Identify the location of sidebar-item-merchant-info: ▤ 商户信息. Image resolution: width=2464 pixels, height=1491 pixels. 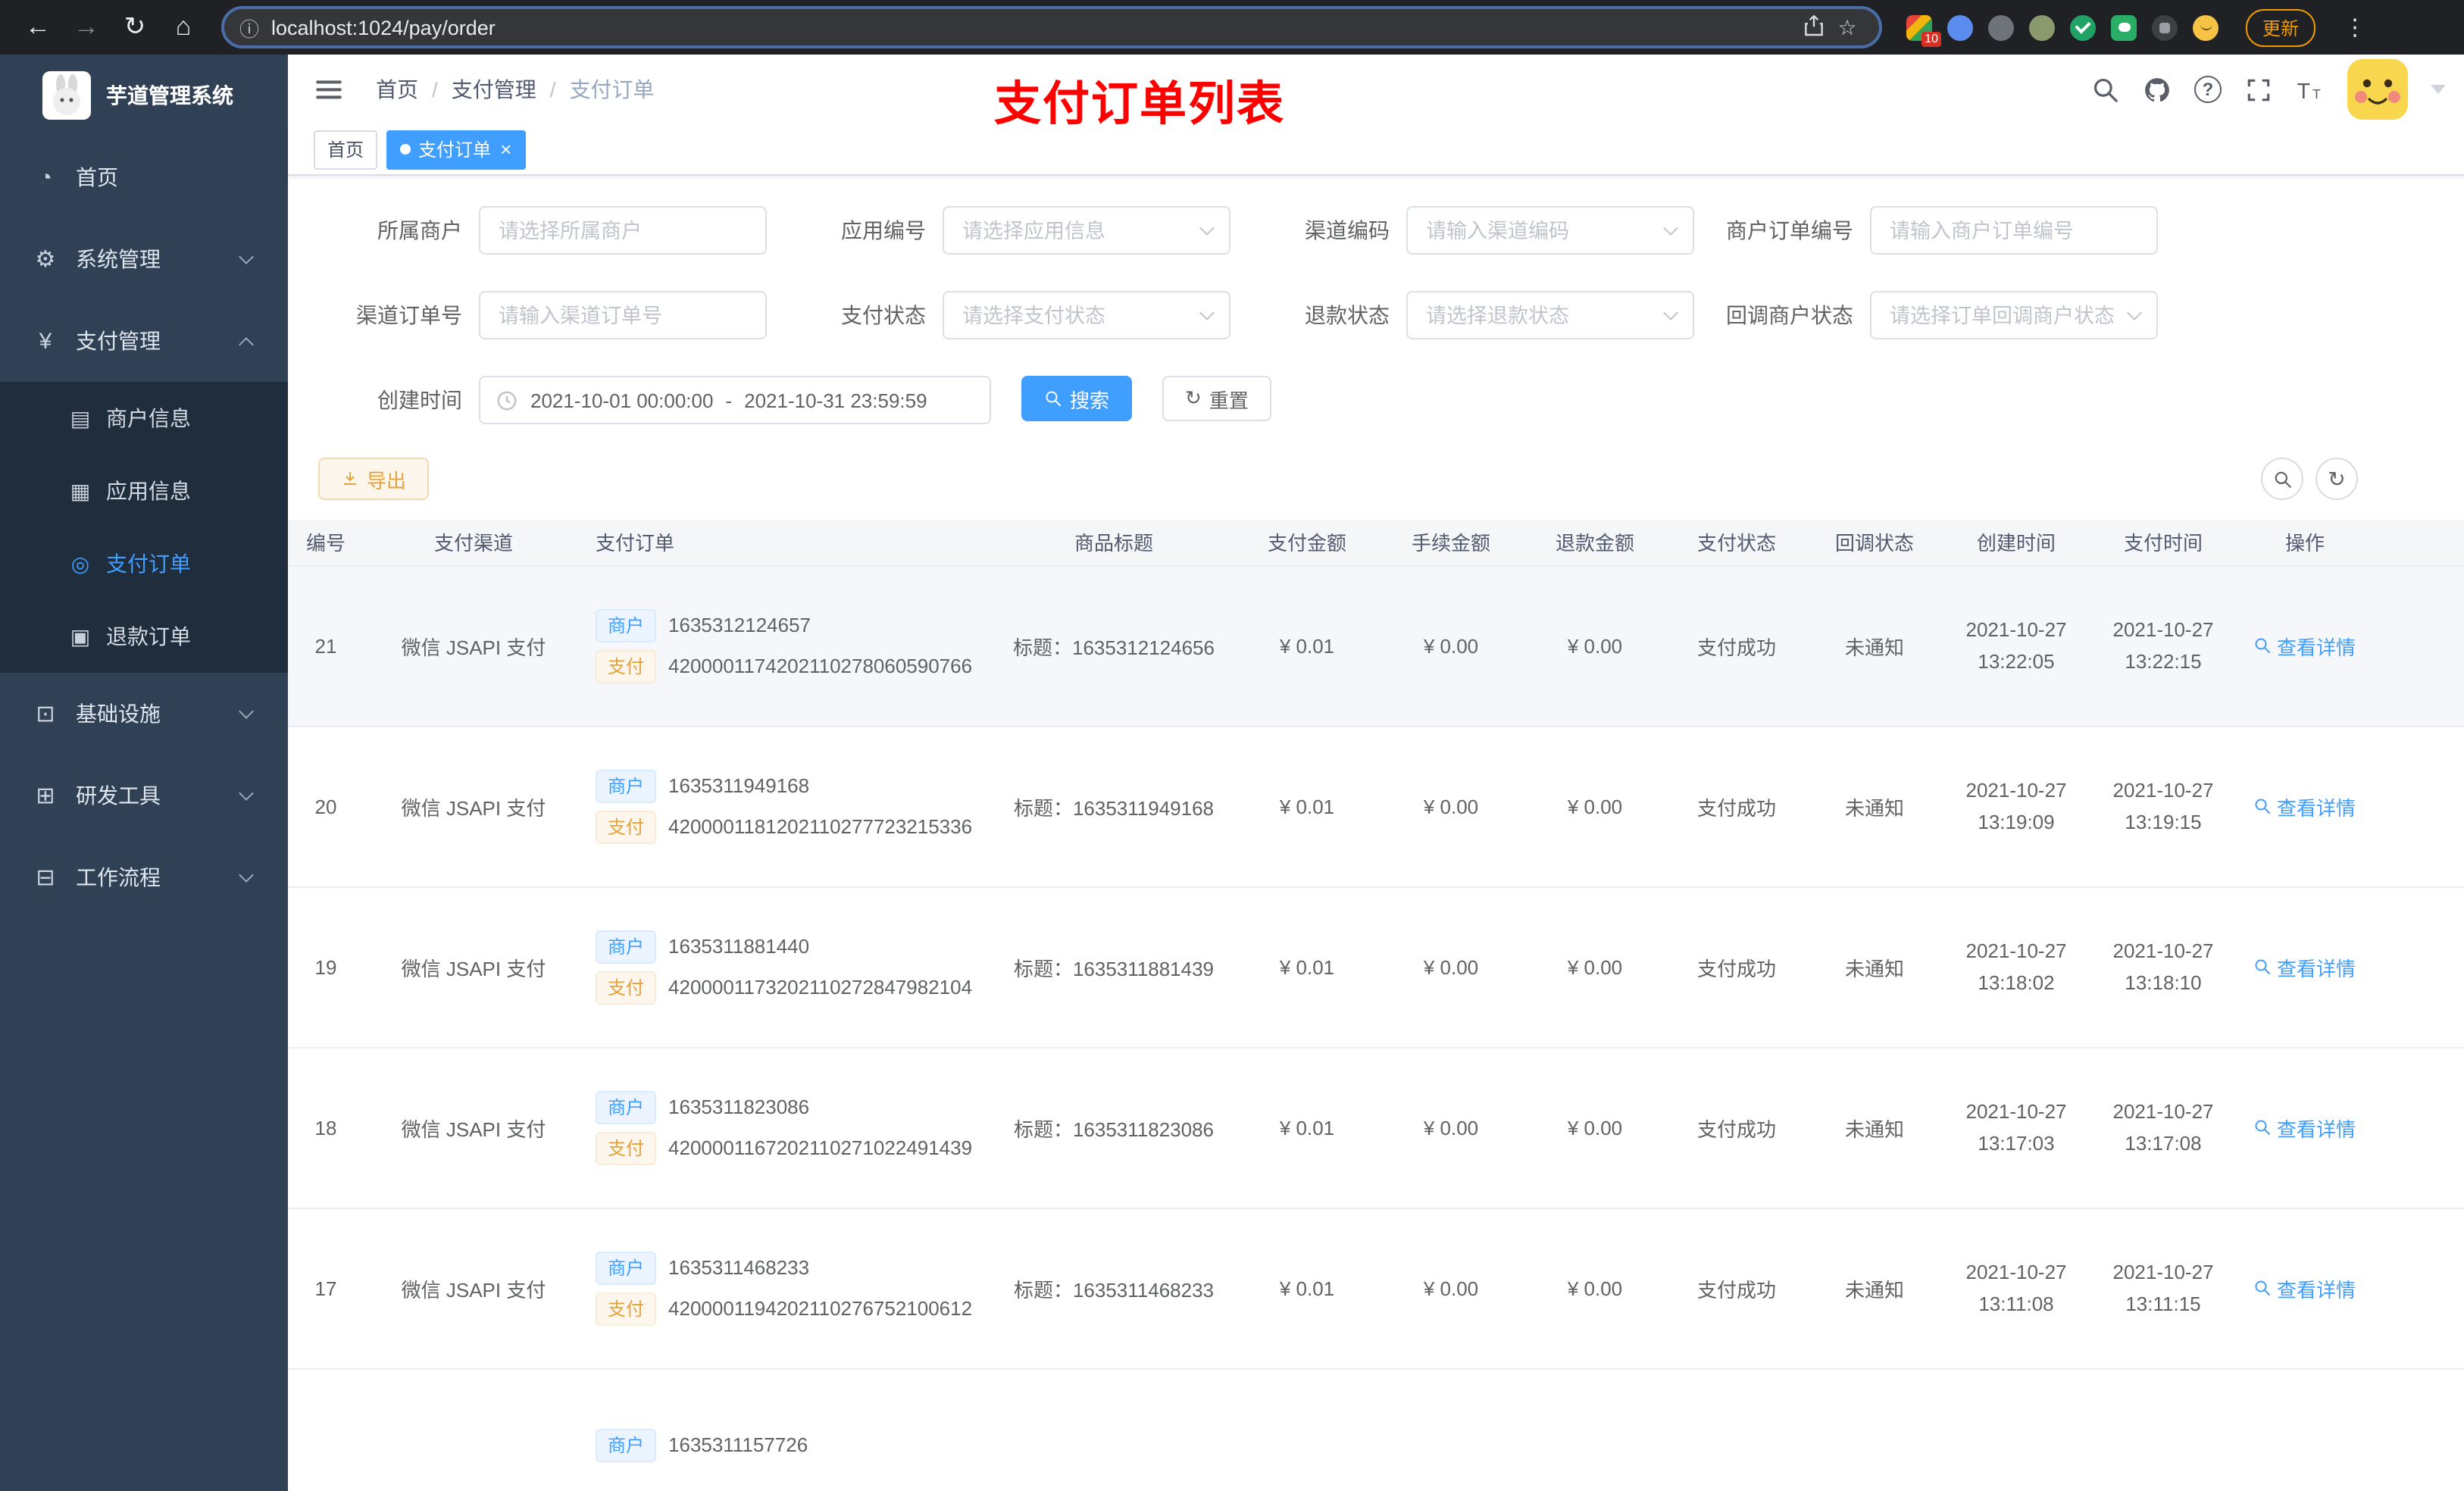
(144, 418).